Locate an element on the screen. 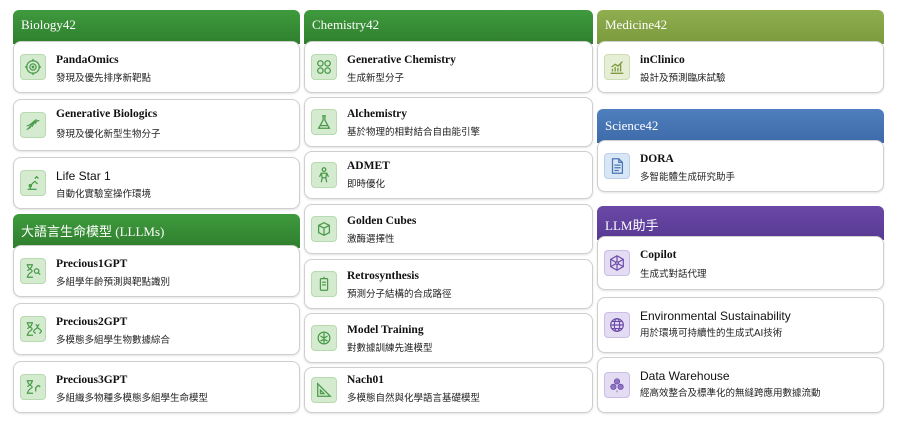 The width and height of the screenshot is (900, 426). chemistry42-header-label: Chemistry42 is located at coordinates (346, 24).